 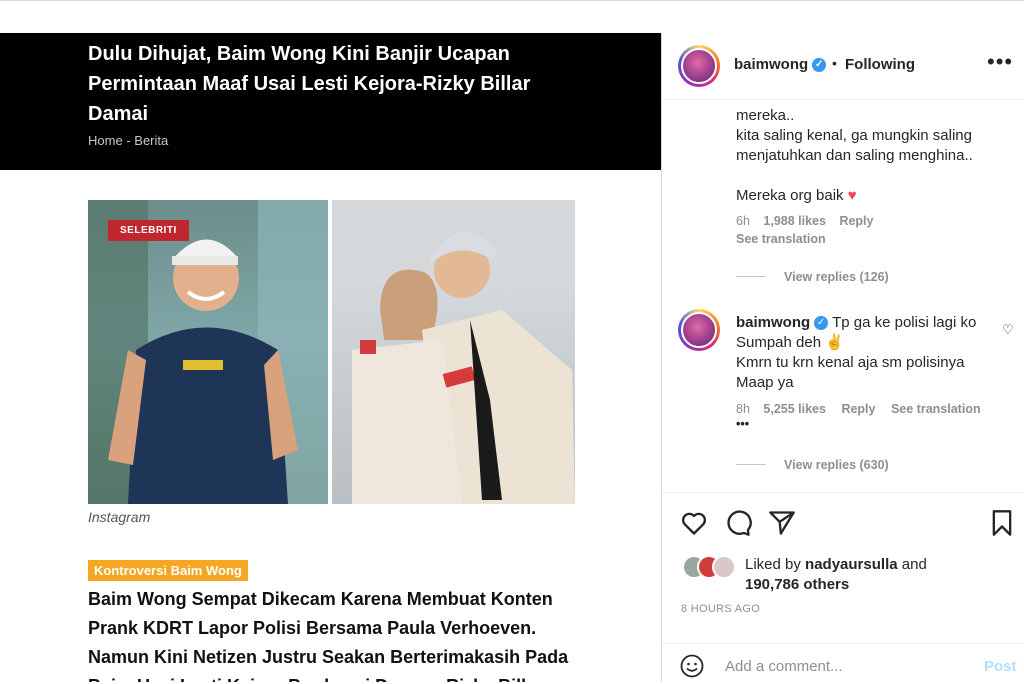 I want to click on victory-hand-icon: ✌, so click(x=834, y=342).